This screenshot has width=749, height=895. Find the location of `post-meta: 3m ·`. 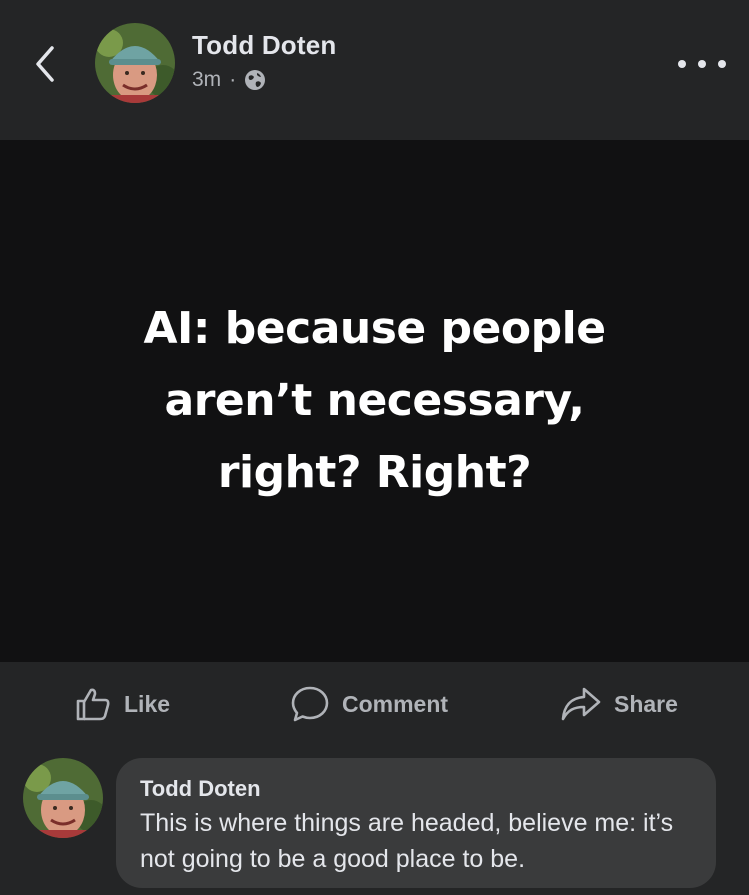

post-meta: 3m · is located at coordinates (229, 80).